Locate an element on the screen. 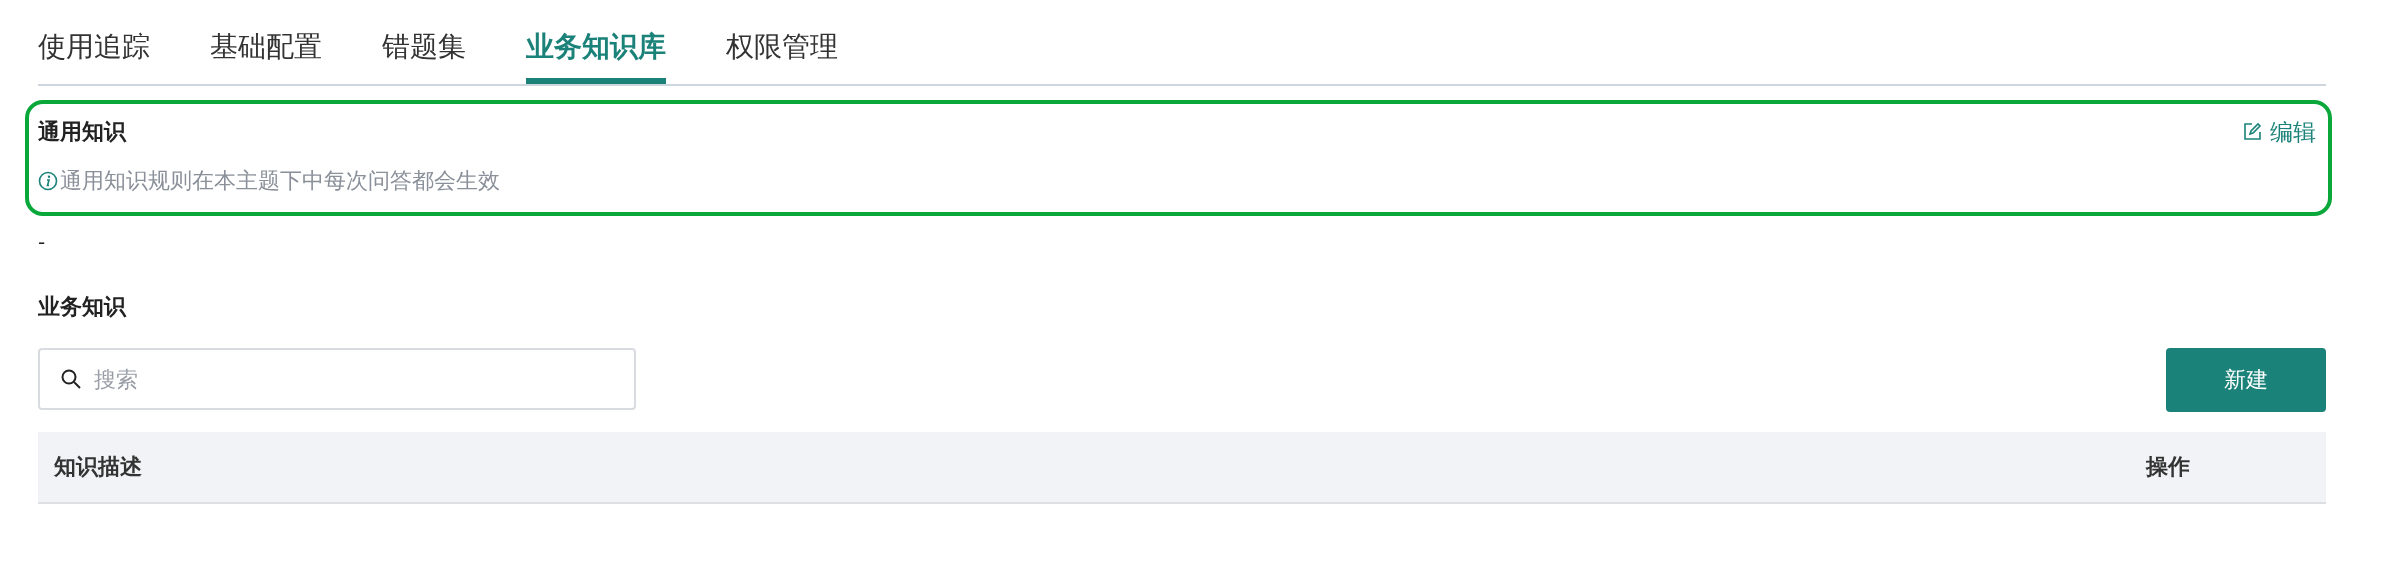 This screenshot has height=562, width=2388. tab: 基础配置 is located at coordinates (266, 42).